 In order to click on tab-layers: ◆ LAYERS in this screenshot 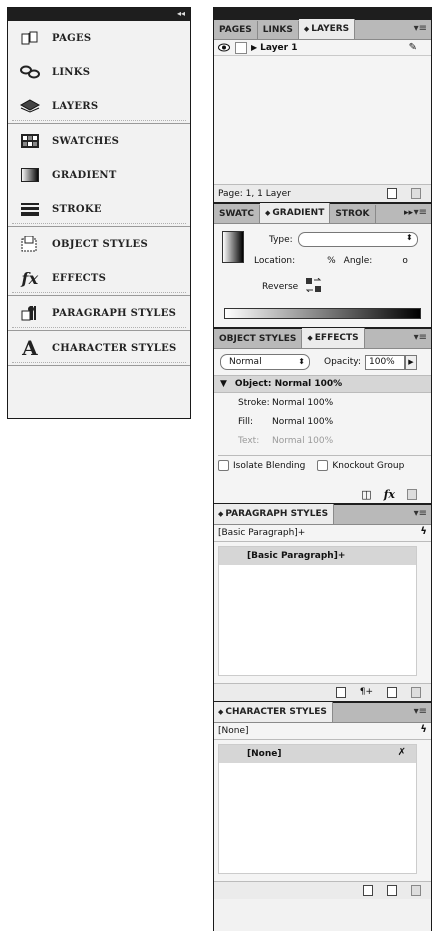, I will do `click(327, 29)`.